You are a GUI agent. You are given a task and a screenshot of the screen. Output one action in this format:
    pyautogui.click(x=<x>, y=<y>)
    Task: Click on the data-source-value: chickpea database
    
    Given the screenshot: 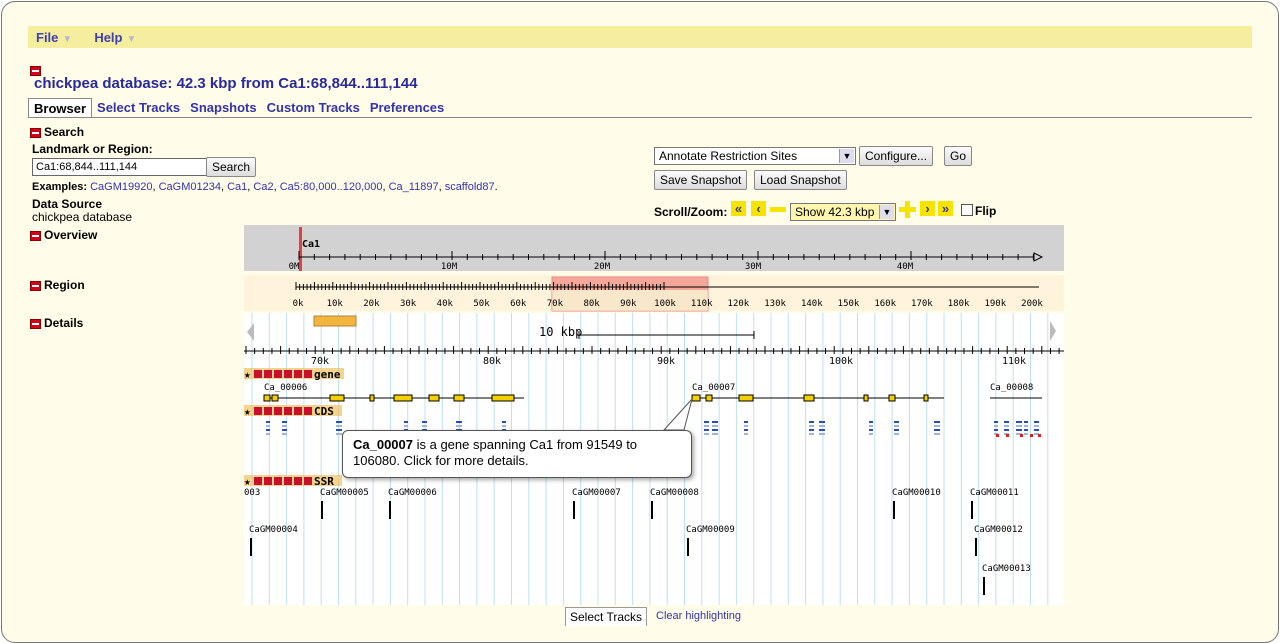 What is the action you would take?
    pyautogui.click(x=82, y=217)
    